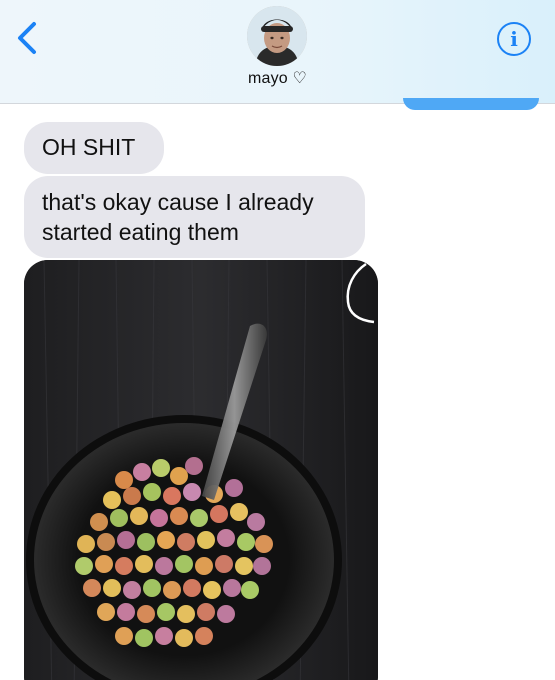  Describe the element at coordinates (89, 147) in the screenshot. I see `message-text: OH SHIT` at that location.